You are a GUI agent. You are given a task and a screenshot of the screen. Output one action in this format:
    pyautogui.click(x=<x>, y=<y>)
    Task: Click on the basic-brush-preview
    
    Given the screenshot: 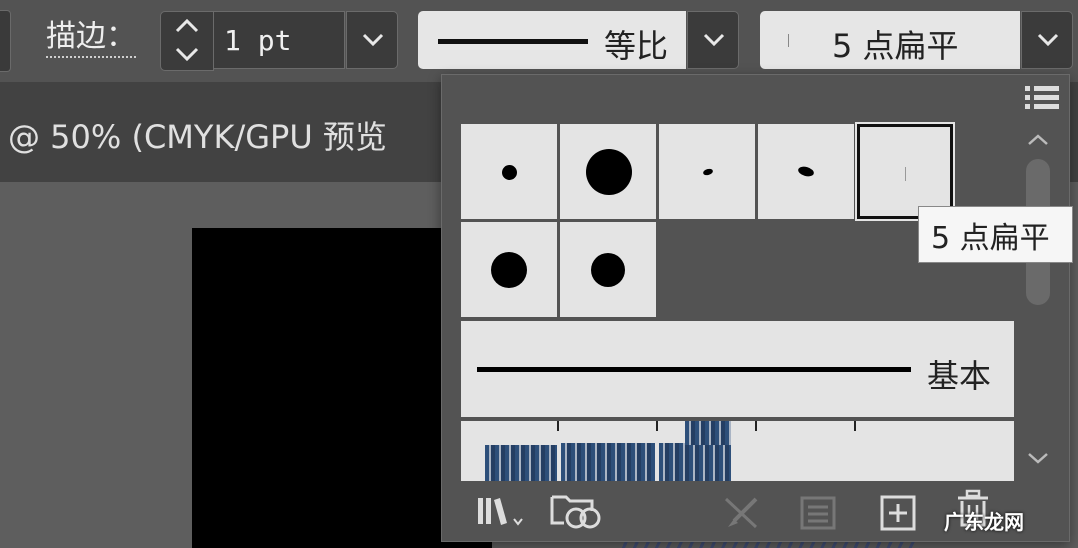 What is the action you would take?
    pyautogui.click(x=694, y=369)
    